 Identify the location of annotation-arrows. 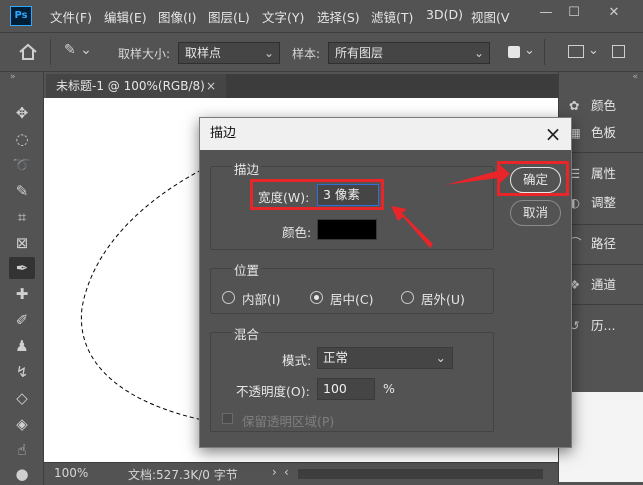
(450, 206).